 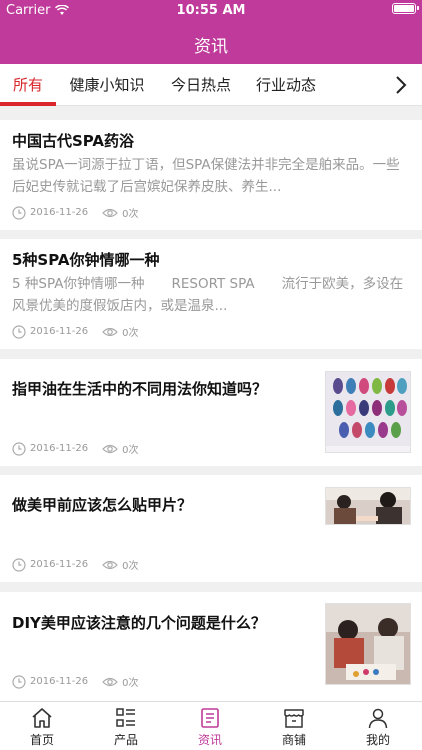 I want to click on bottom-nav-news-label: 资讯, so click(x=209, y=740).